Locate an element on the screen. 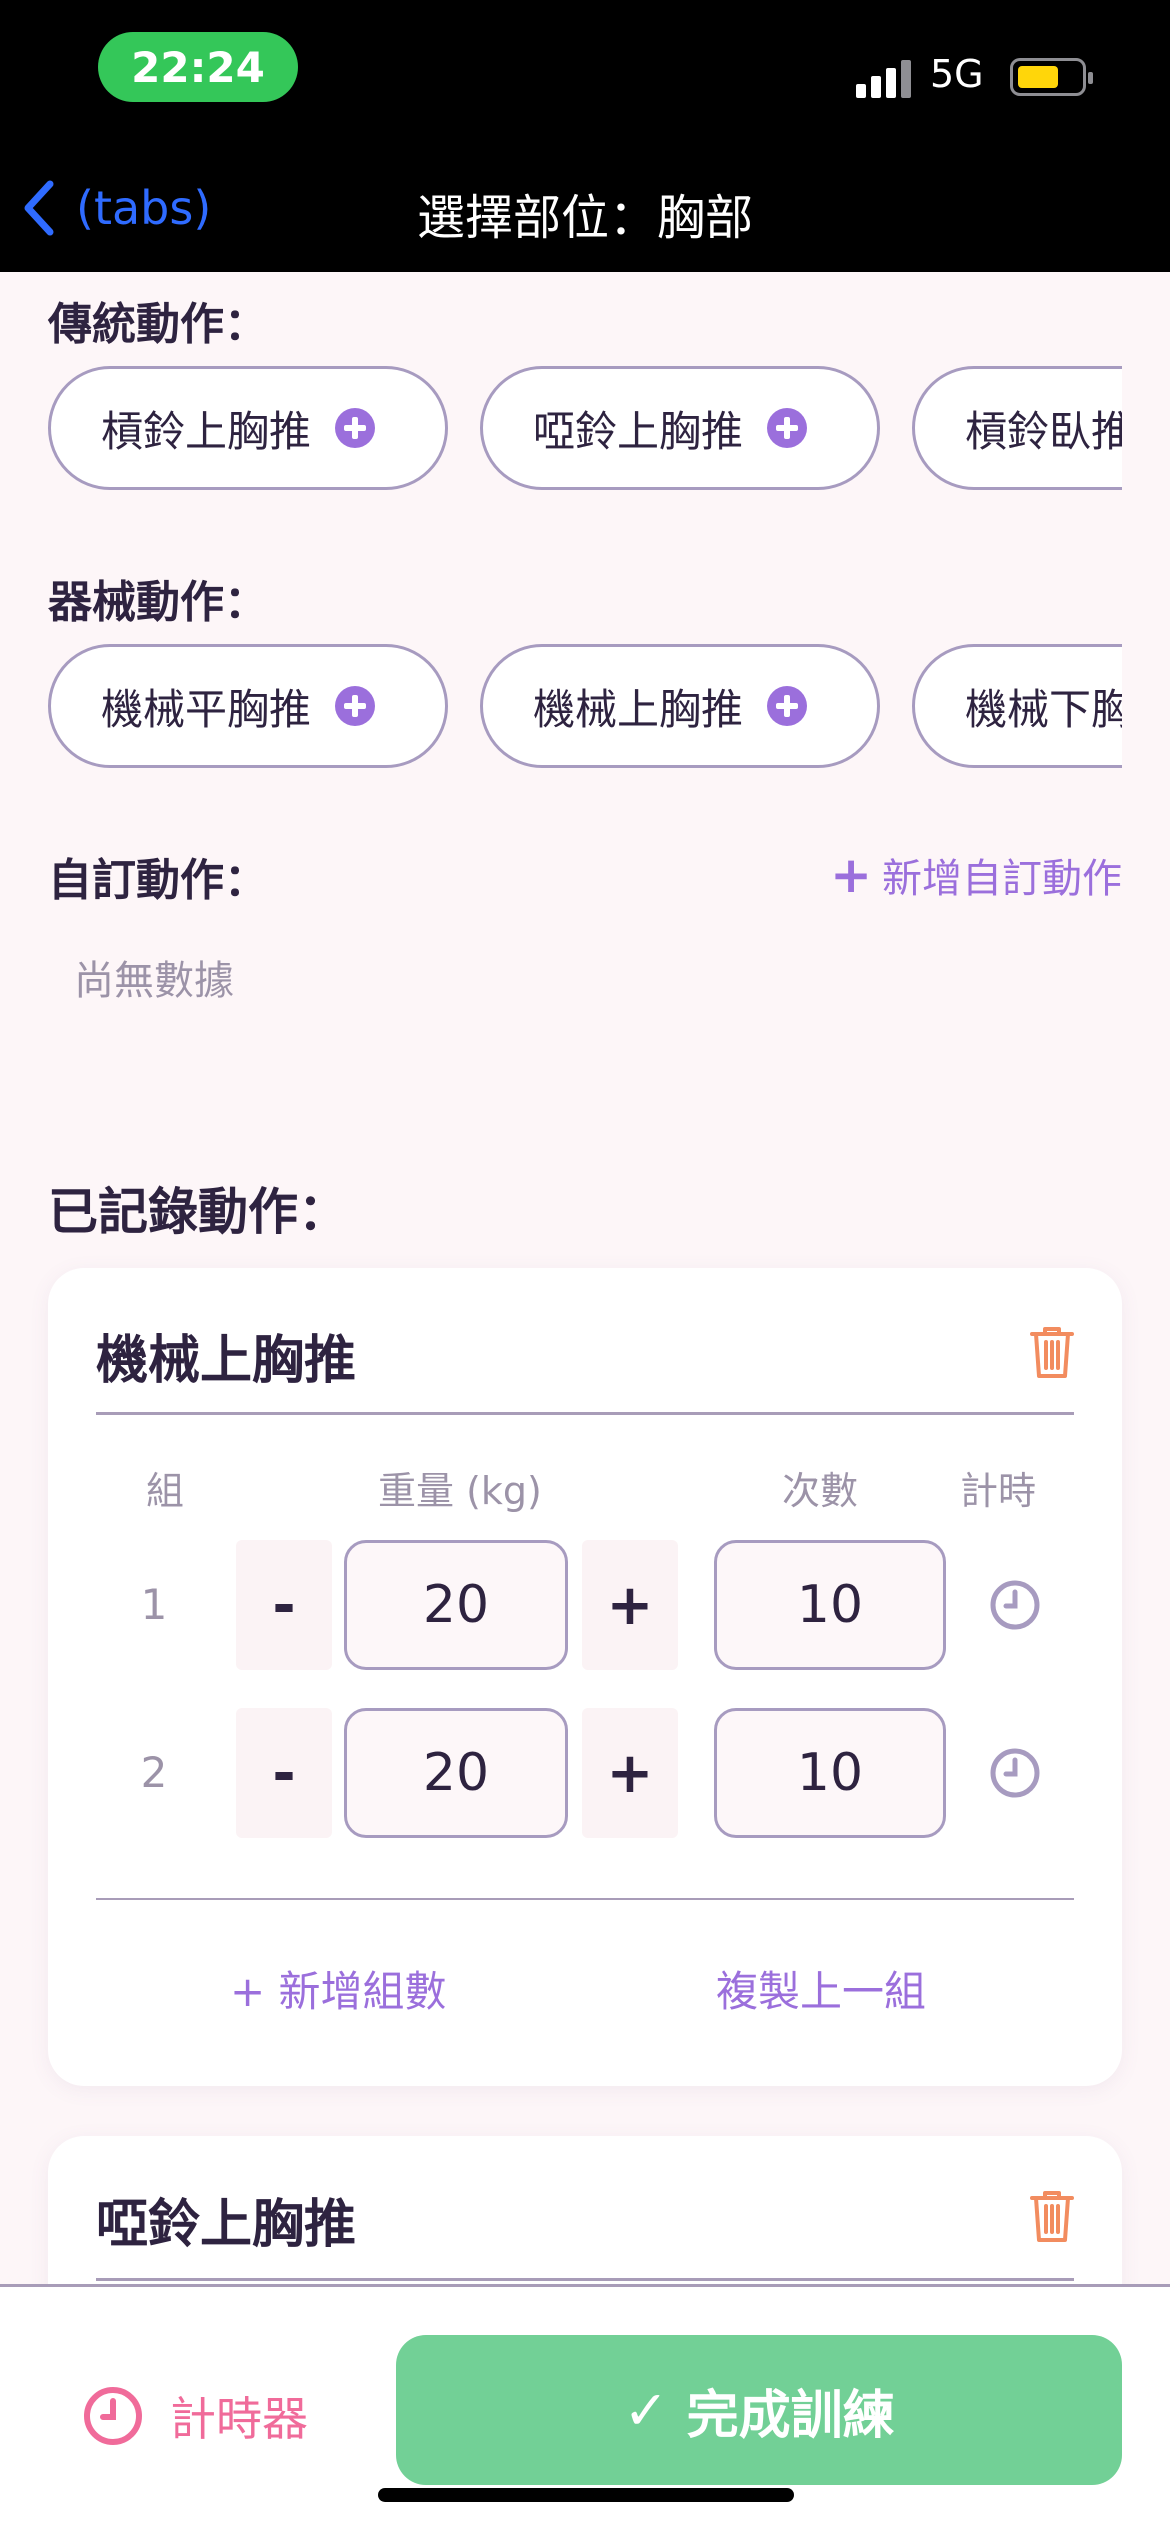 This screenshot has height=2532, width=1170. chip-label: 機械下胸推 is located at coordinates (1043, 709).